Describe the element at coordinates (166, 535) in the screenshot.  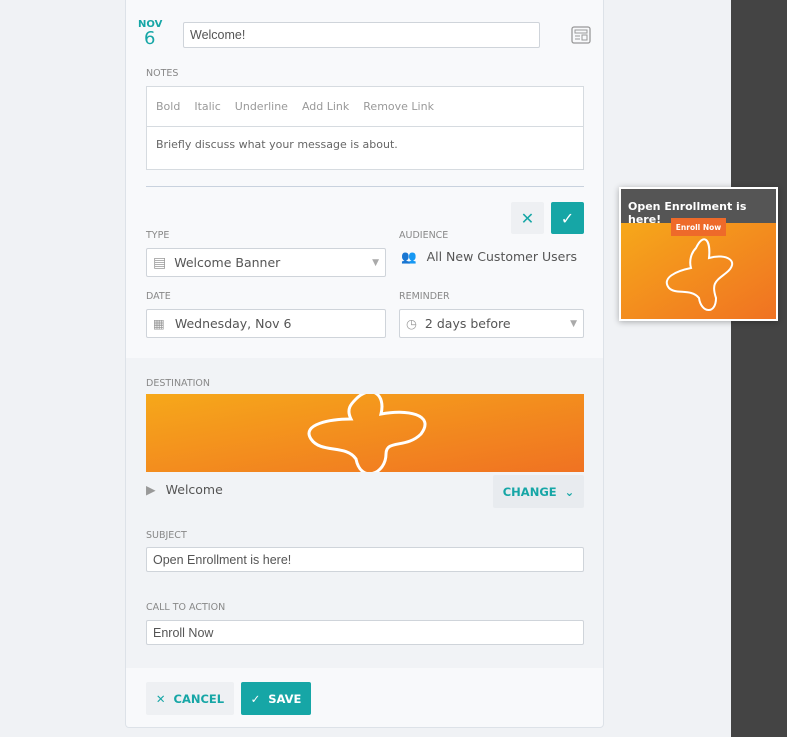
I see `subject-label: SUBJECT` at that location.